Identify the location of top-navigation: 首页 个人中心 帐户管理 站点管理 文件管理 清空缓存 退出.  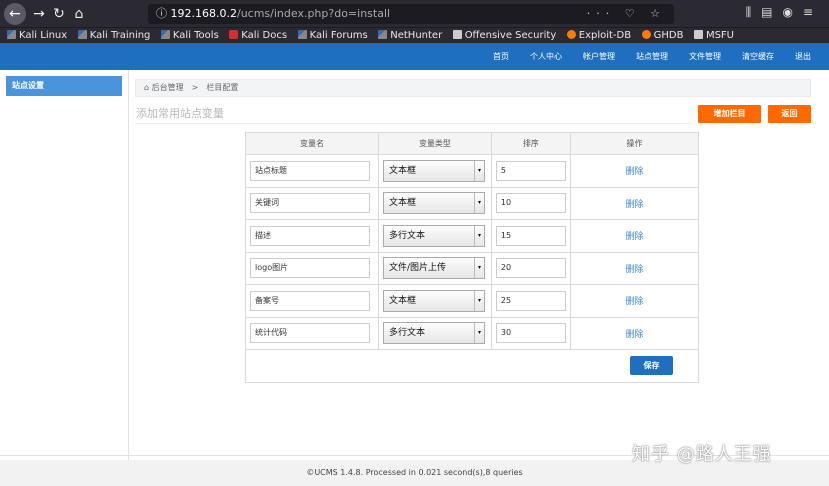
(641, 56).